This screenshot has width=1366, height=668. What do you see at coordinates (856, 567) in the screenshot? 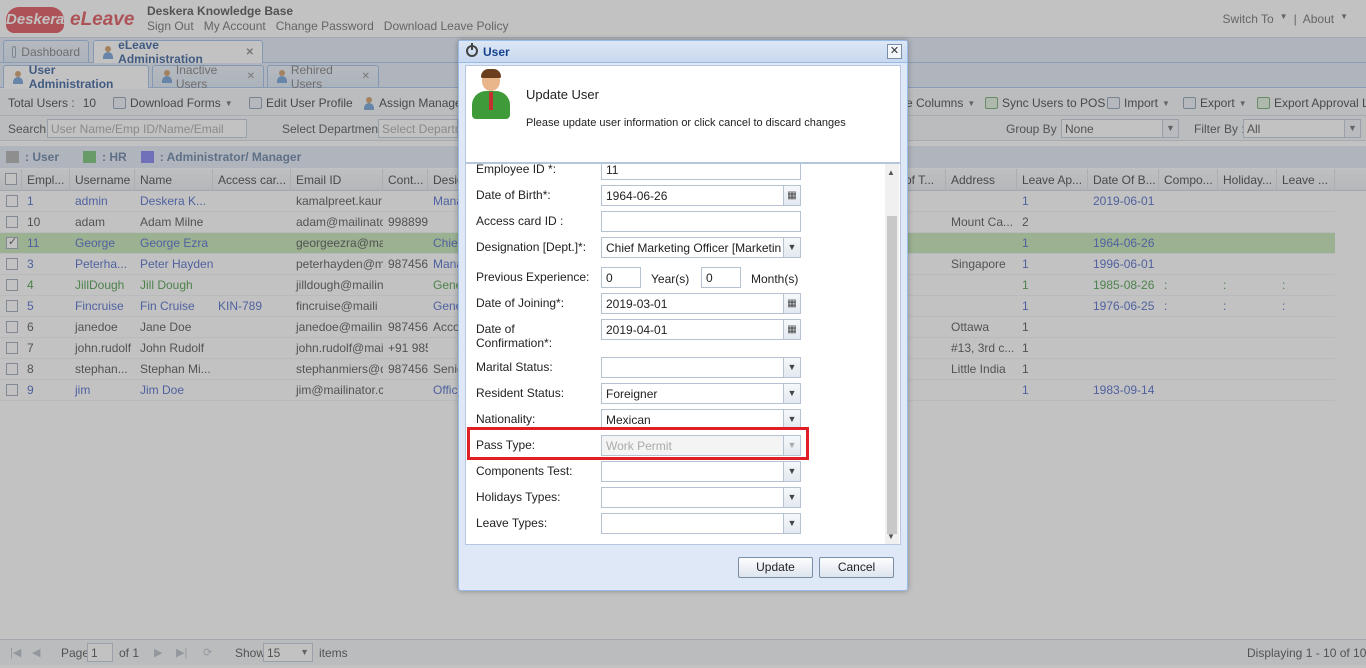
I see `cancel-button: Cancel` at bounding box center [856, 567].